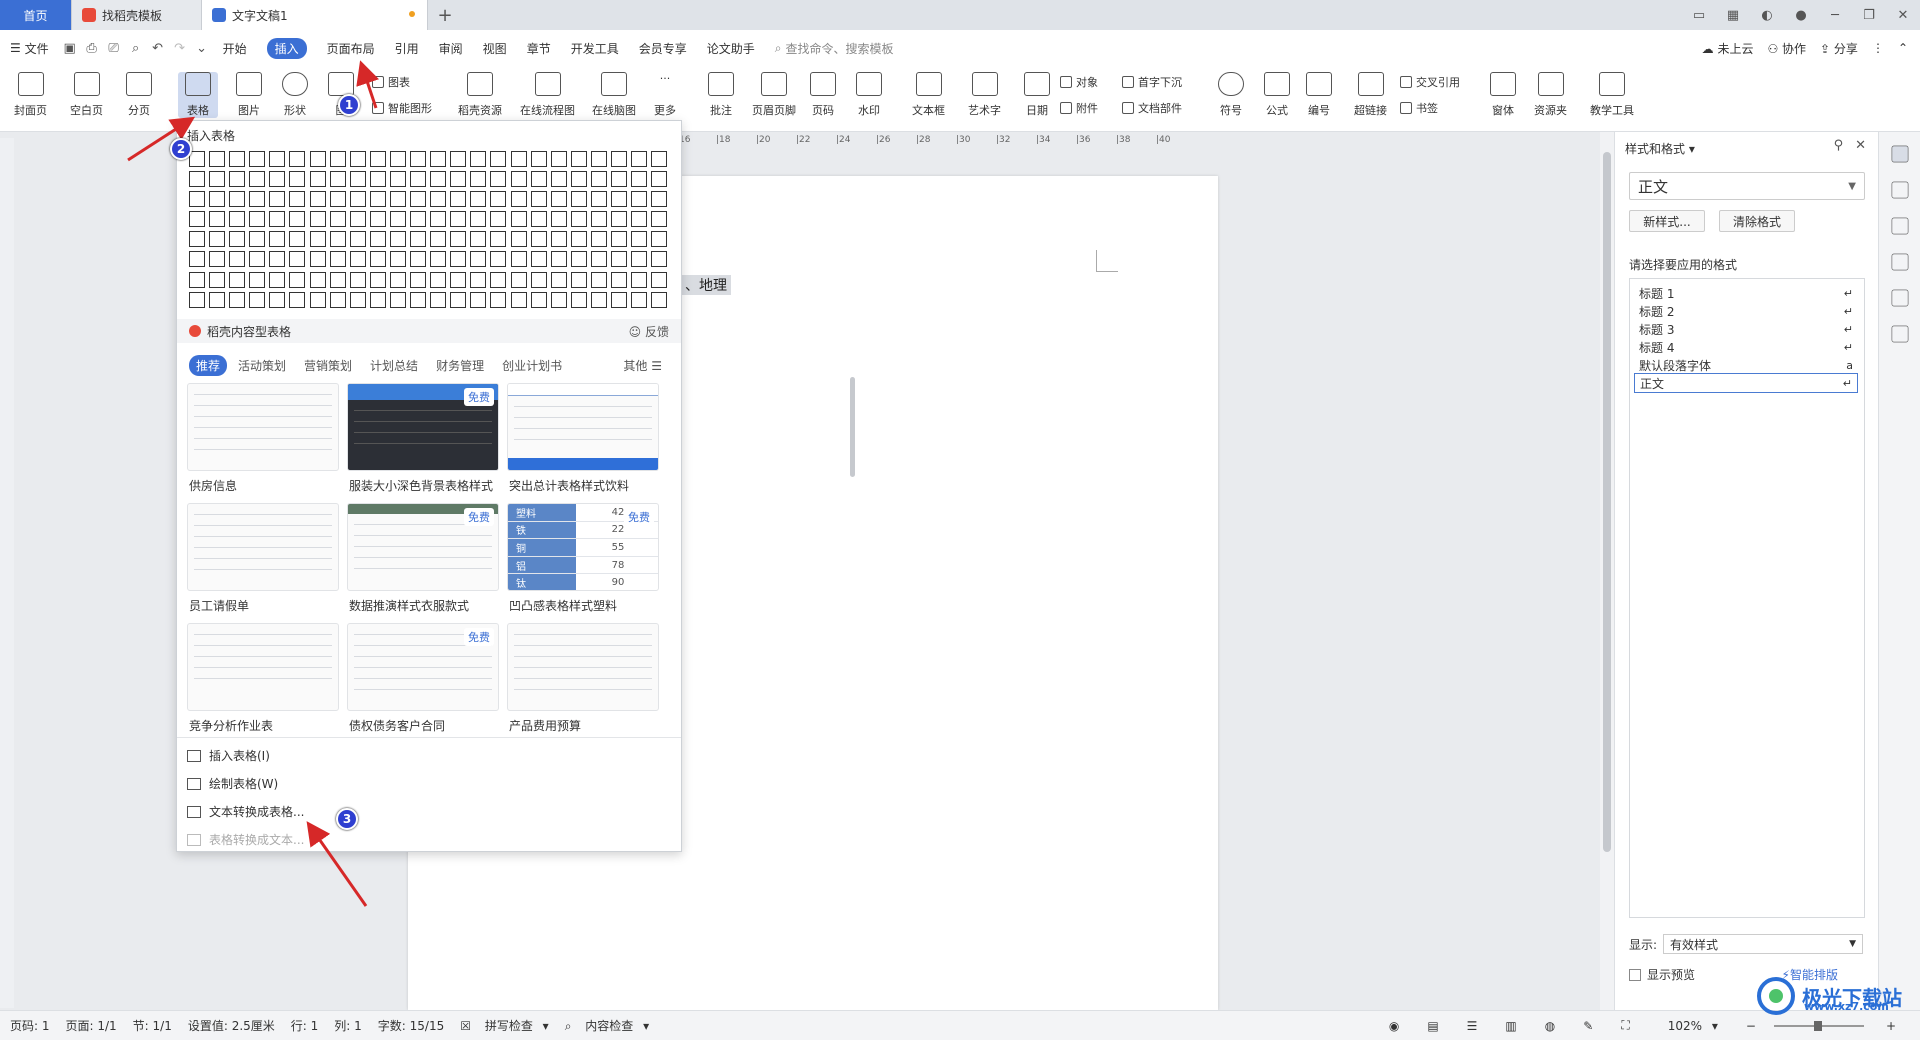 Image resolution: width=1920 pixels, height=1040 pixels. I want to click on fit-icon: ⛶, so click(1625, 1025).